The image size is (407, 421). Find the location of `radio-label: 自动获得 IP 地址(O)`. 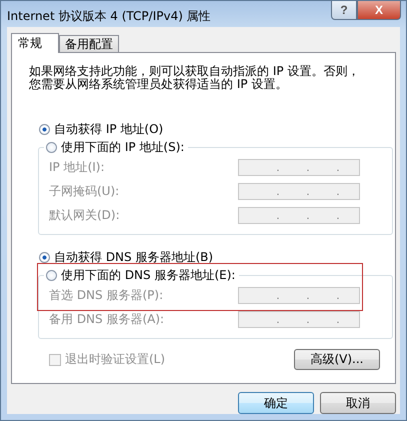

radio-label: 自动获得 IP 地址(O) is located at coordinates (109, 129).